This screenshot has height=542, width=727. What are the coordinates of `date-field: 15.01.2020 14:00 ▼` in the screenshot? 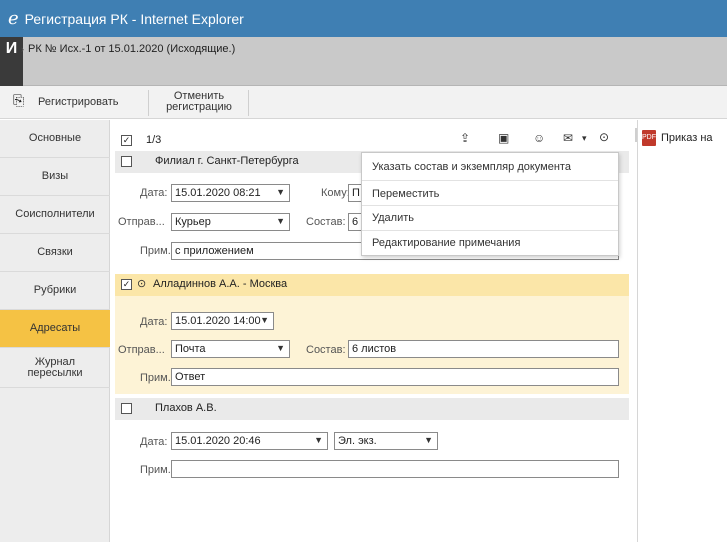 It's located at (222, 321).